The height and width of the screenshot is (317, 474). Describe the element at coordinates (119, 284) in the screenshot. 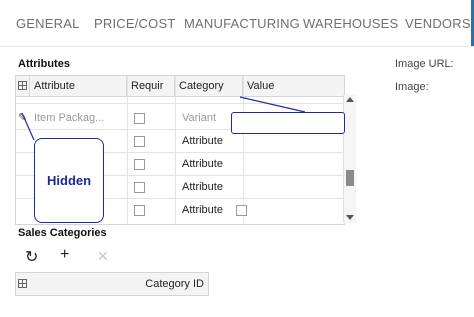

I see `column-header-category-id: Category ID` at that location.